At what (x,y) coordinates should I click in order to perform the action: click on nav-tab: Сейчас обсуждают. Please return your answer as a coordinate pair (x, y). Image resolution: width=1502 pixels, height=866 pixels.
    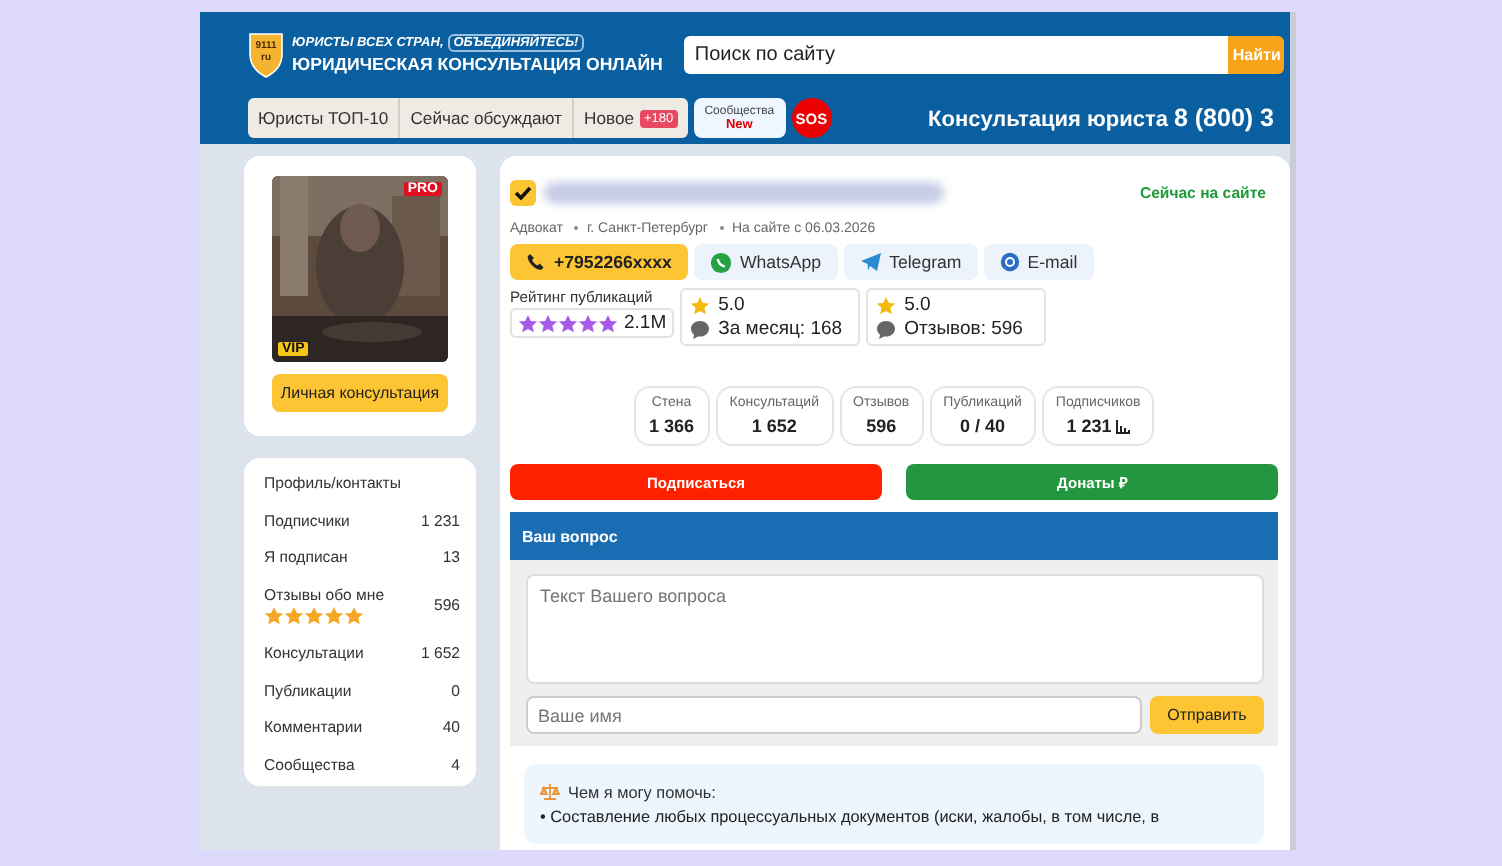
    Looking at the image, I should click on (487, 118).